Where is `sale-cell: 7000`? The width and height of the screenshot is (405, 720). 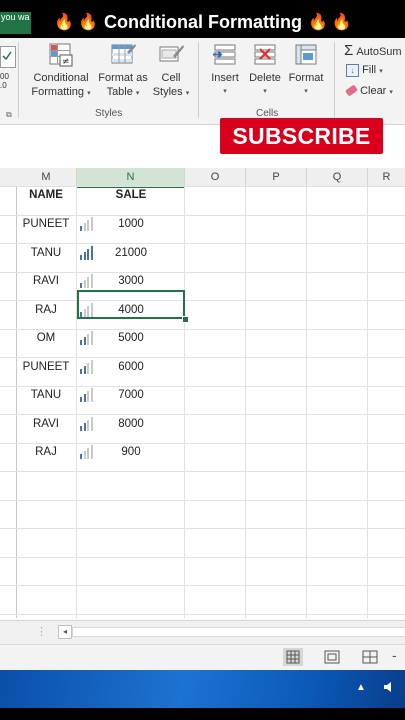 sale-cell: 7000 is located at coordinates (131, 395).